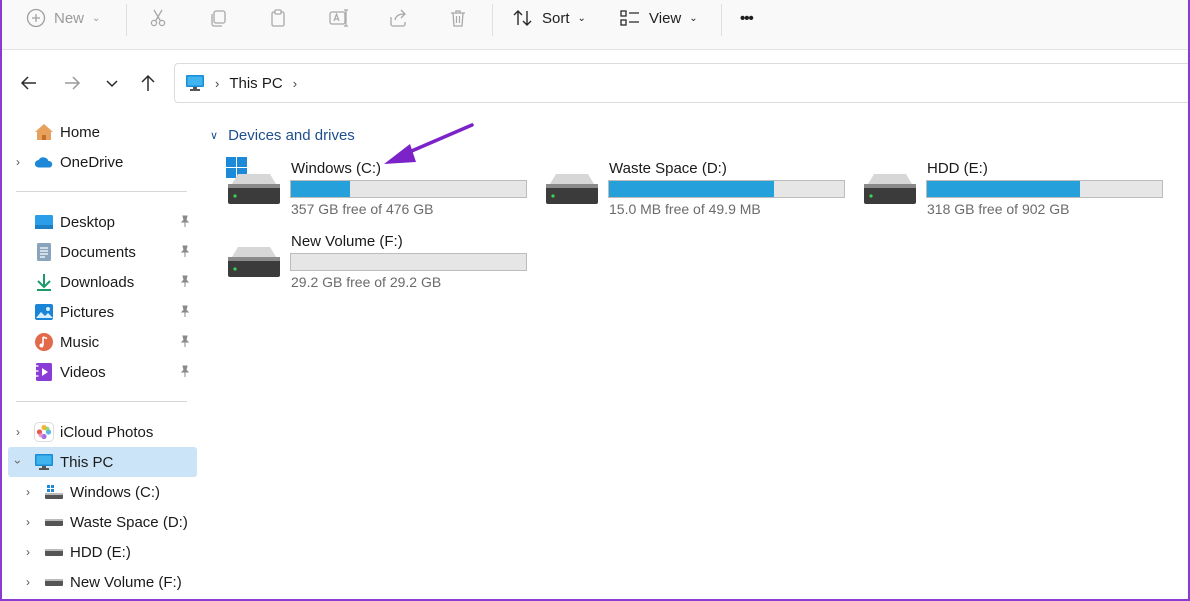  Describe the element at coordinates (102, 522) in the screenshot. I see `sidebar-item-waste-space-d: › Waste Space (D:)` at that location.